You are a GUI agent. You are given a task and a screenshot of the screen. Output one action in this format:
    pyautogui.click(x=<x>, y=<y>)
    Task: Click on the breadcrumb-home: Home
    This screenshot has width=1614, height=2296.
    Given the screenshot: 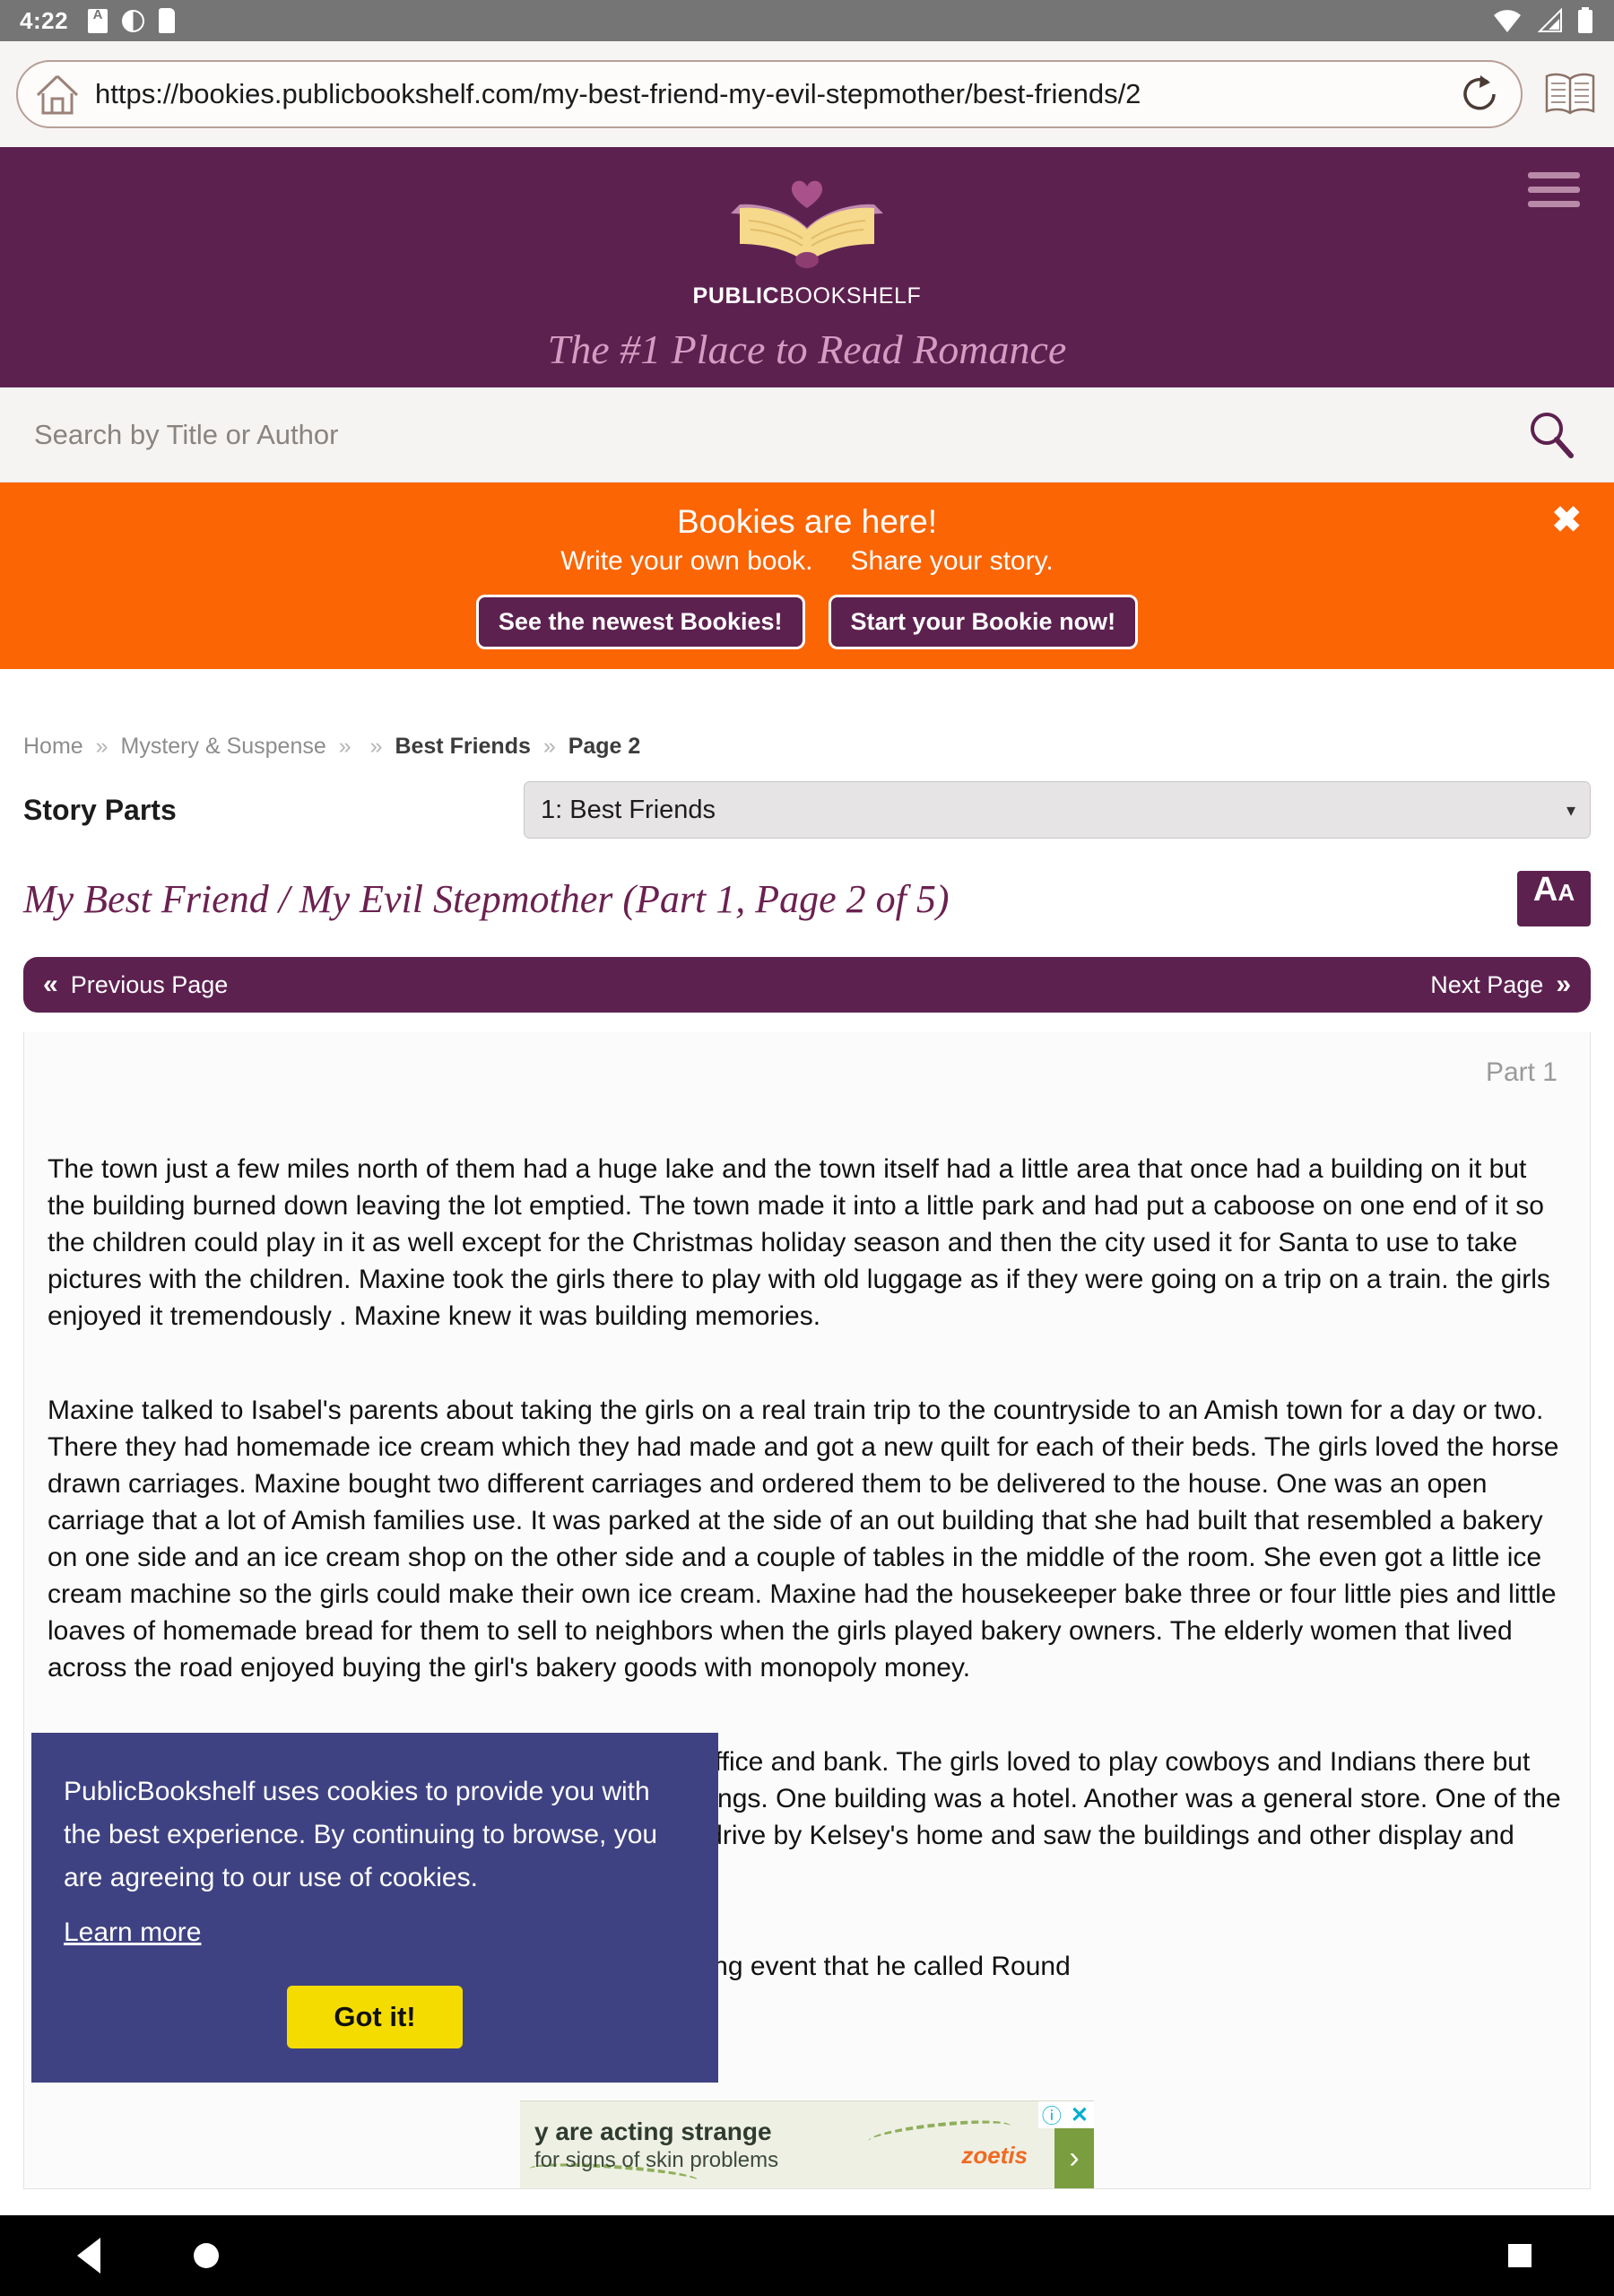 What is the action you would take?
    pyautogui.click(x=53, y=746)
    